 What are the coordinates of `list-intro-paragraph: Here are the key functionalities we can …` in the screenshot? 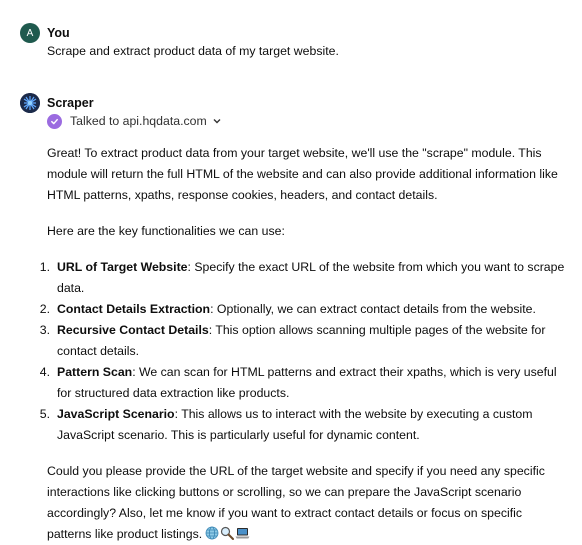 It's located at (166, 231).